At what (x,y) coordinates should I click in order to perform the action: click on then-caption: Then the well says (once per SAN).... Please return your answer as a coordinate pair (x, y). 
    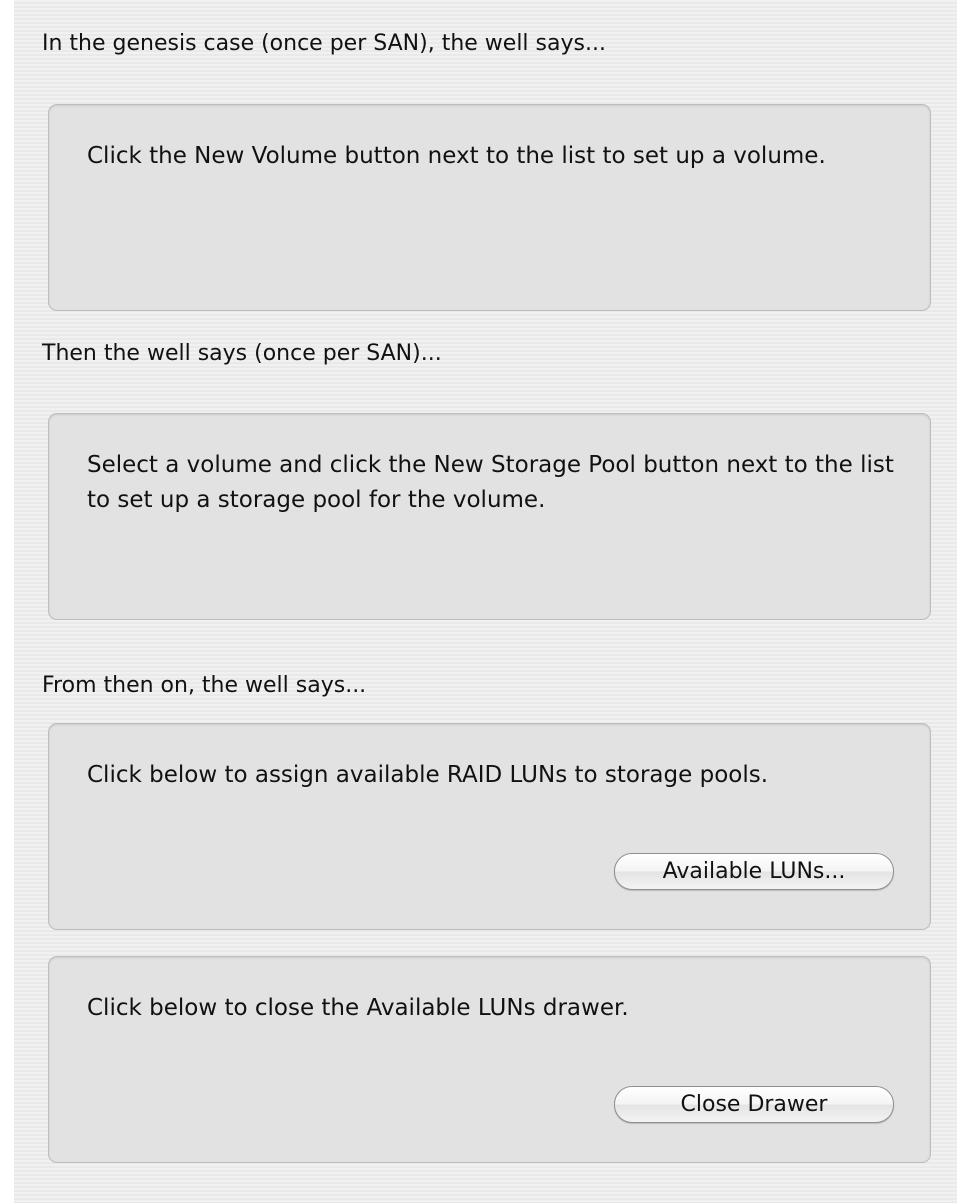
    Looking at the image, I should click on (242, 353).